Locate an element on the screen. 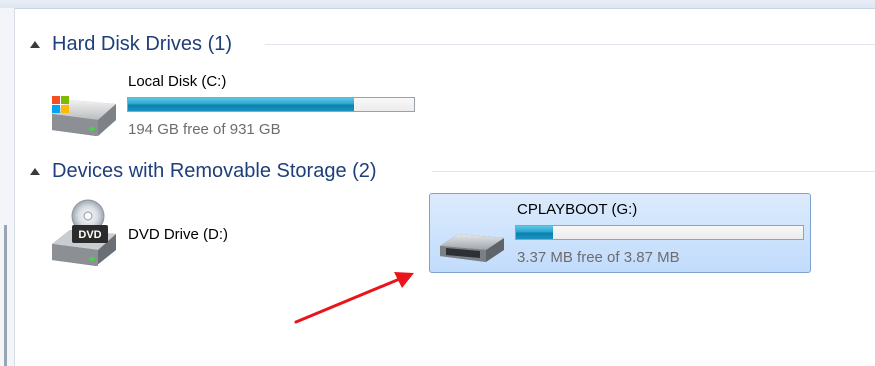  drive-name: CPLAYBOOT (G:) is located at coordinates (577, 209).